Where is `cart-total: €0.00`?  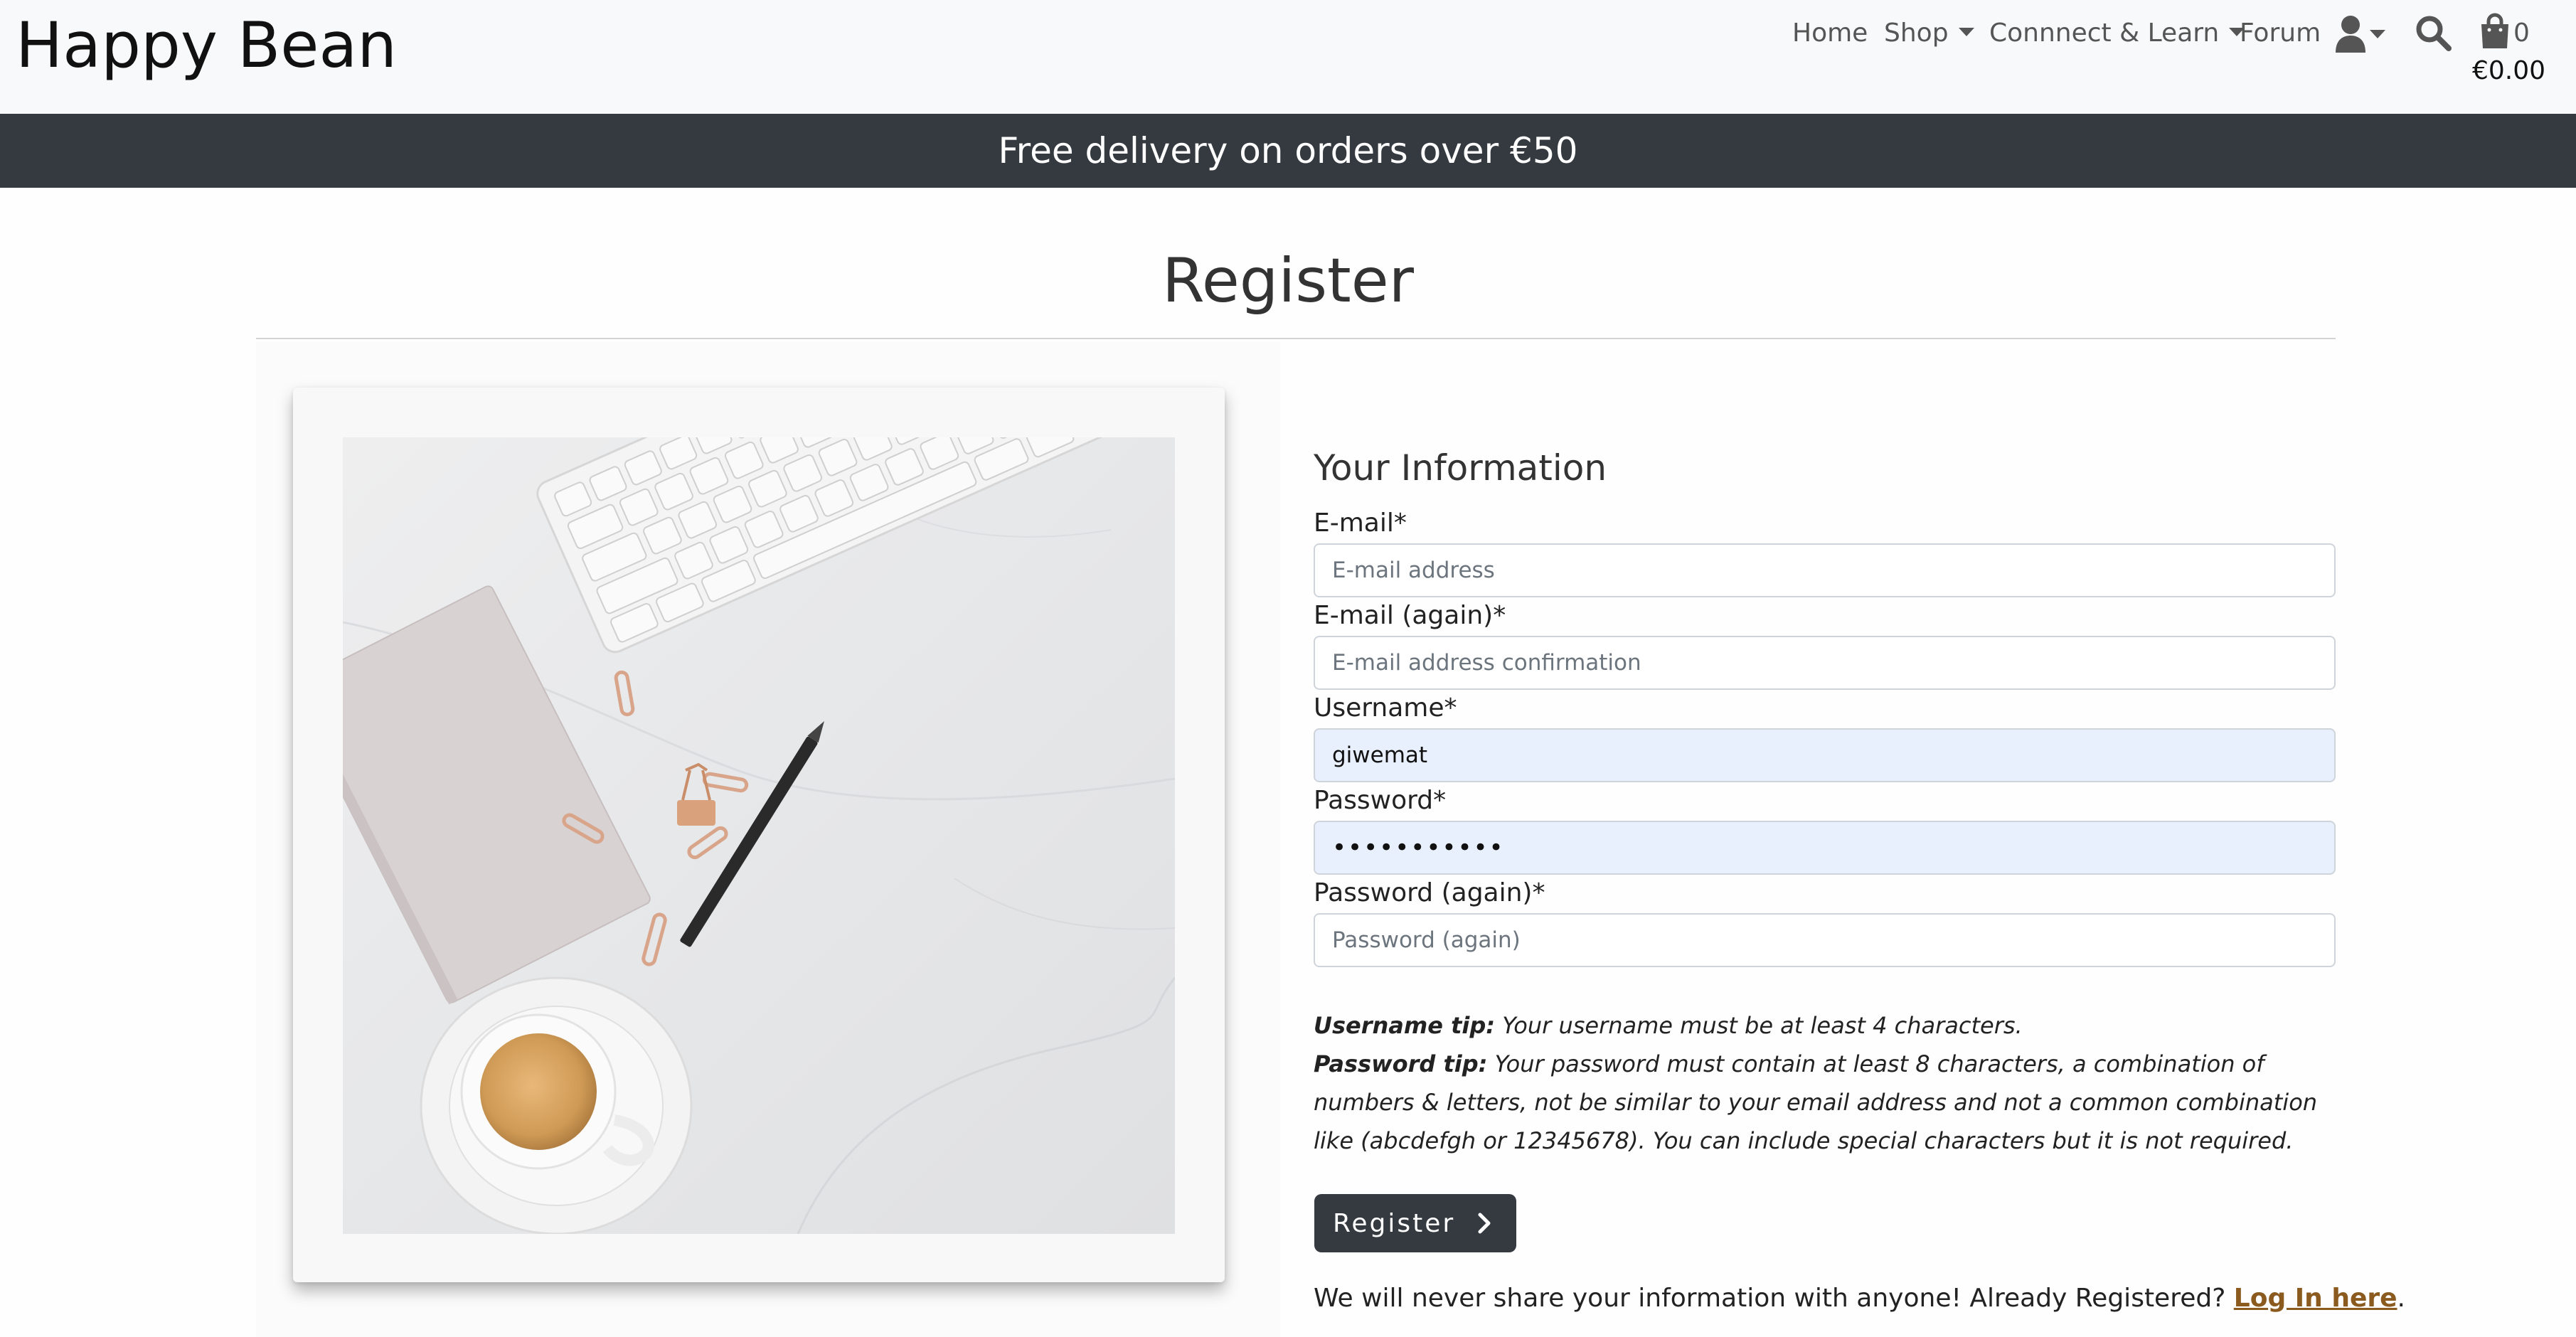 cart-total: €0.00 is located at coordinates (2508, 71).